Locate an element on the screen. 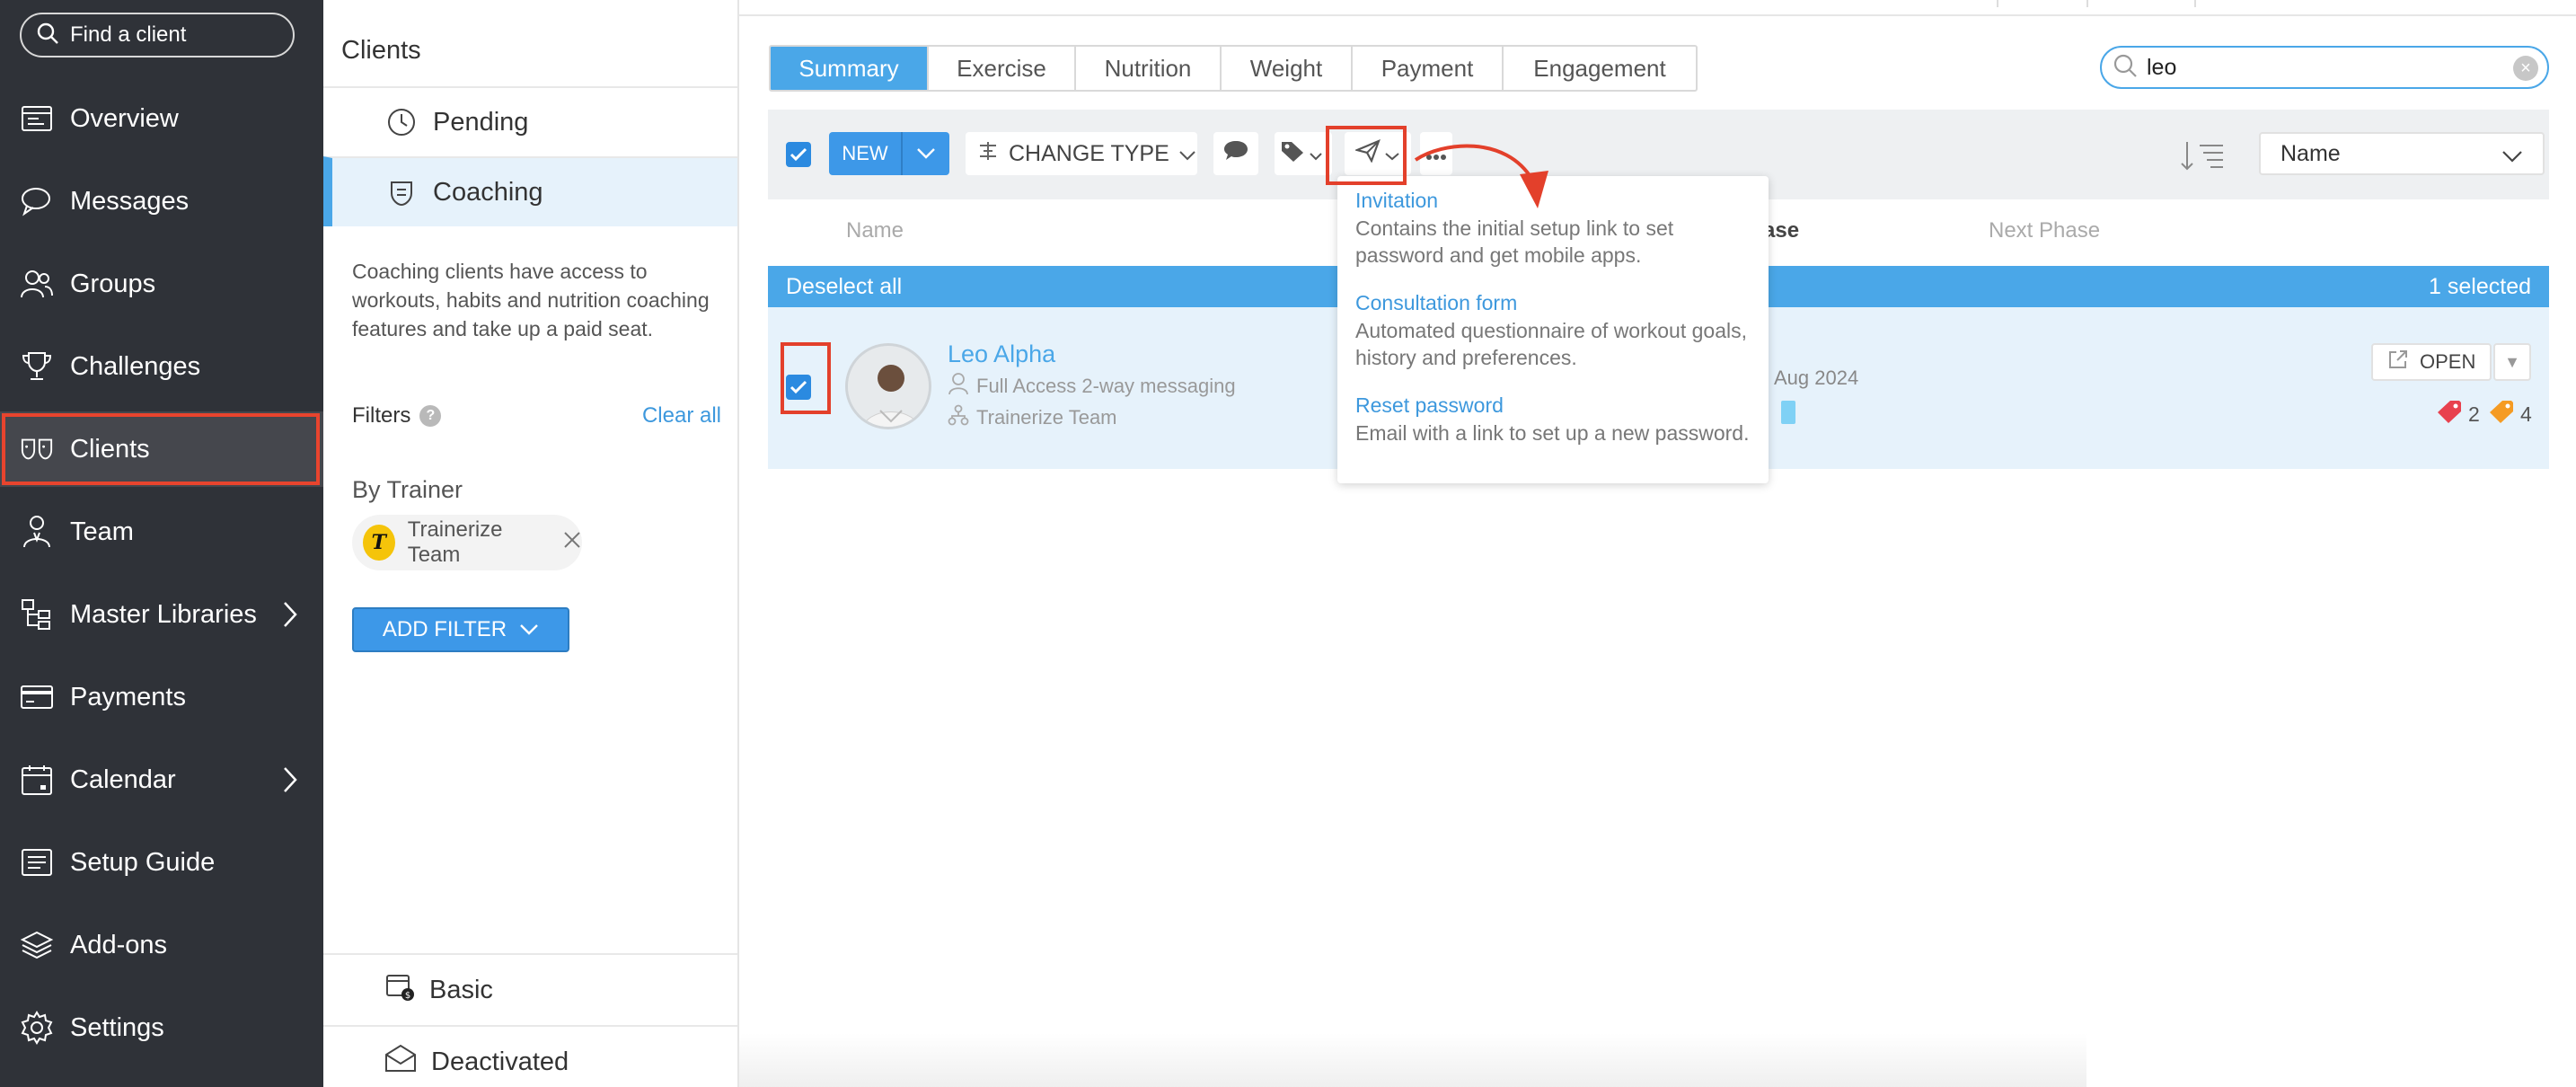  tag-button is located at coordinates (1303, 153).